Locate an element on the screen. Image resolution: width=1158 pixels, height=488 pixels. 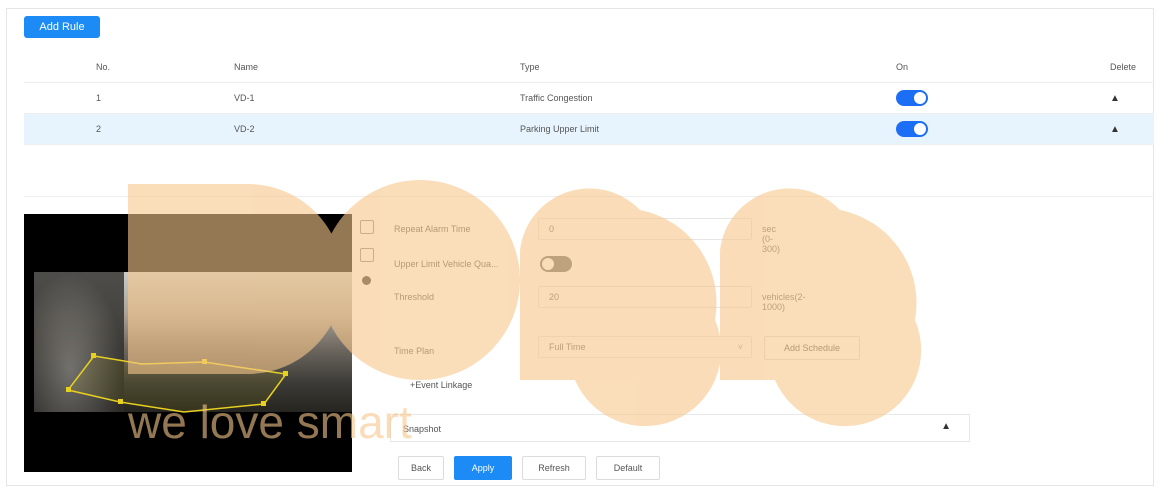
time-plan-select: Full Time ˅ is located at coordinates (645, 347).